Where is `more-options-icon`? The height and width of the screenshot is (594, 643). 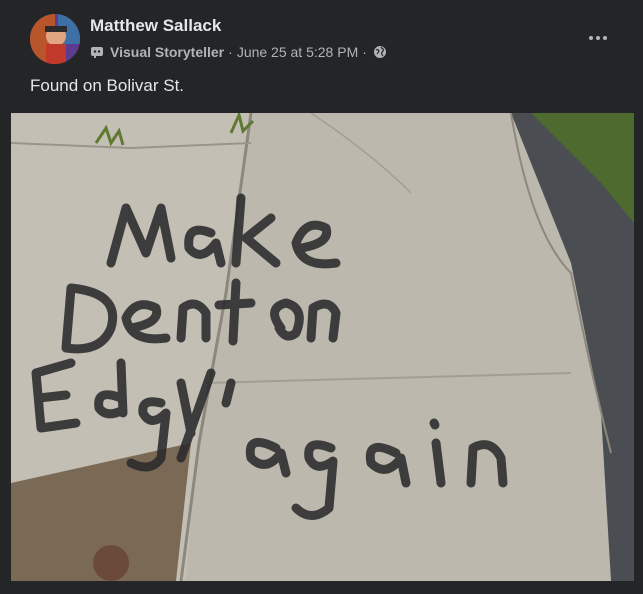 more-options-icon is located at coordinates (598, 37).